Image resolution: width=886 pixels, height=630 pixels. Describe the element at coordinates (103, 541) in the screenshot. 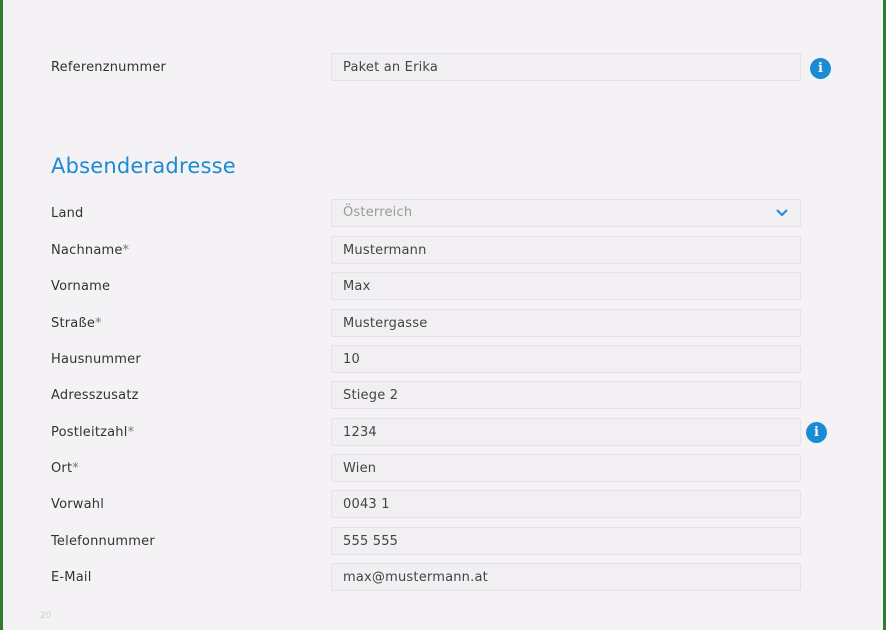

I see `telefonnummer-label: Telefonnummer` at that location.